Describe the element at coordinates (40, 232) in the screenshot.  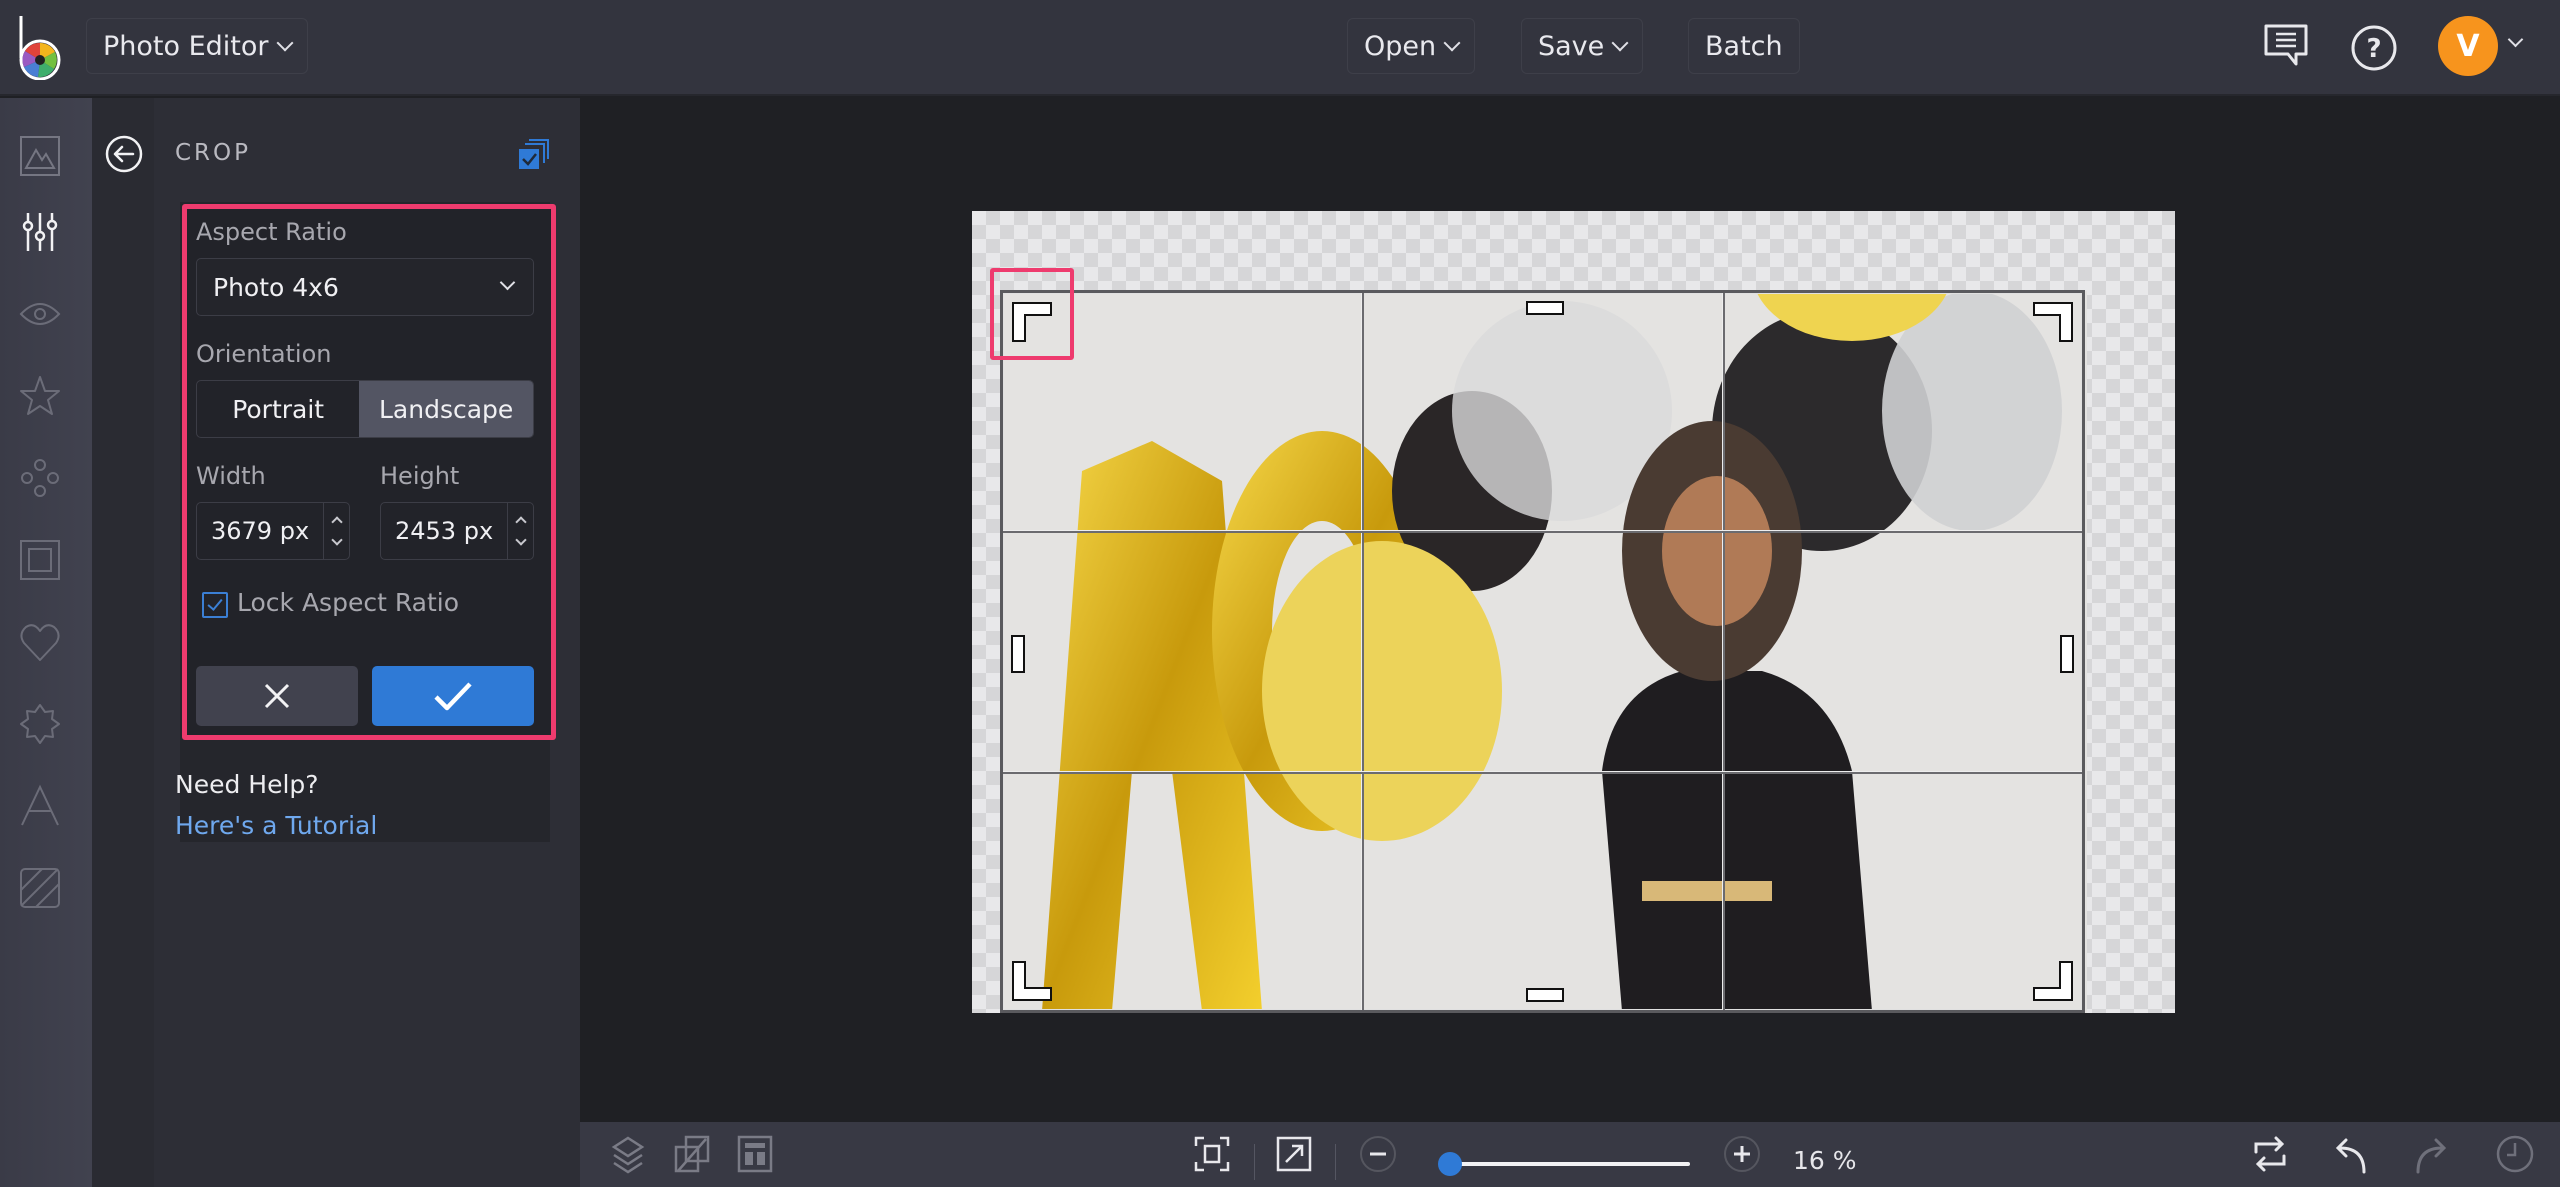
I see `adjustments-icon` at that location.